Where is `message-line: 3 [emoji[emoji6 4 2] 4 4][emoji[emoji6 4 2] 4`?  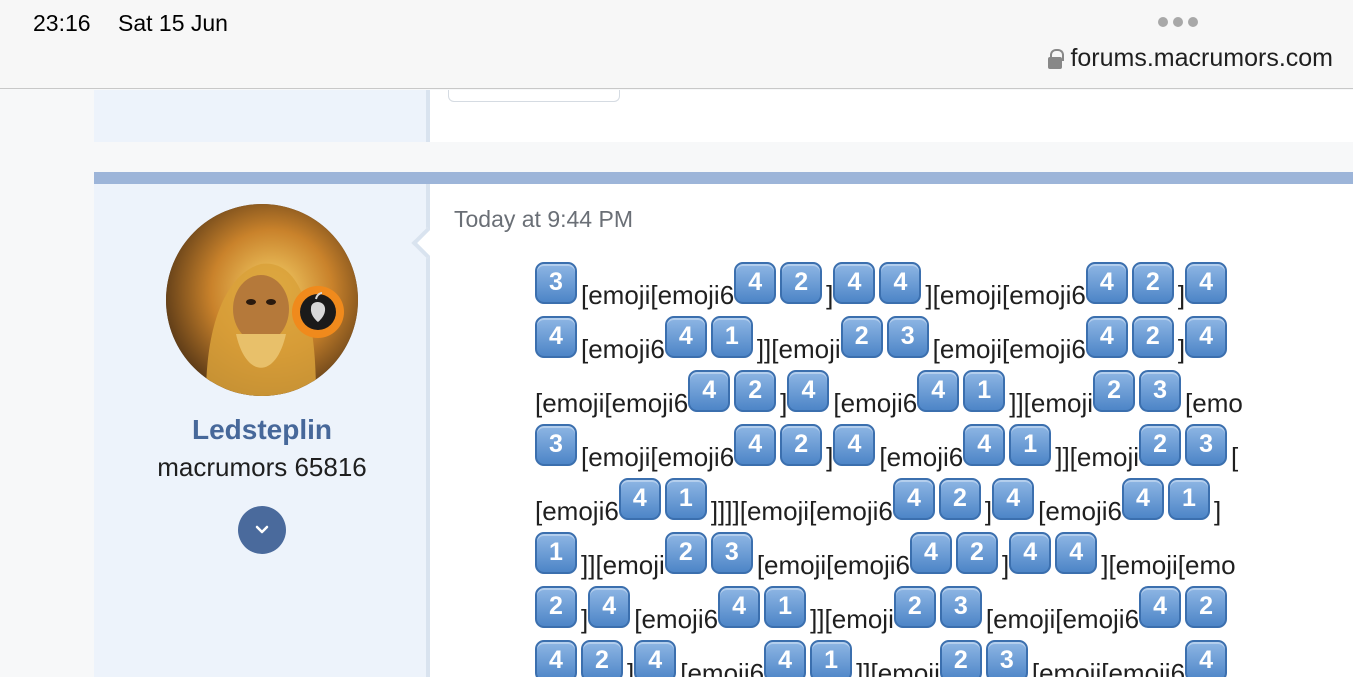 message-line: 3 [emoji[emoji6 4 2] 4 4][emoji[emoji6 4 2] 4 is located at coordinates (944, 285).